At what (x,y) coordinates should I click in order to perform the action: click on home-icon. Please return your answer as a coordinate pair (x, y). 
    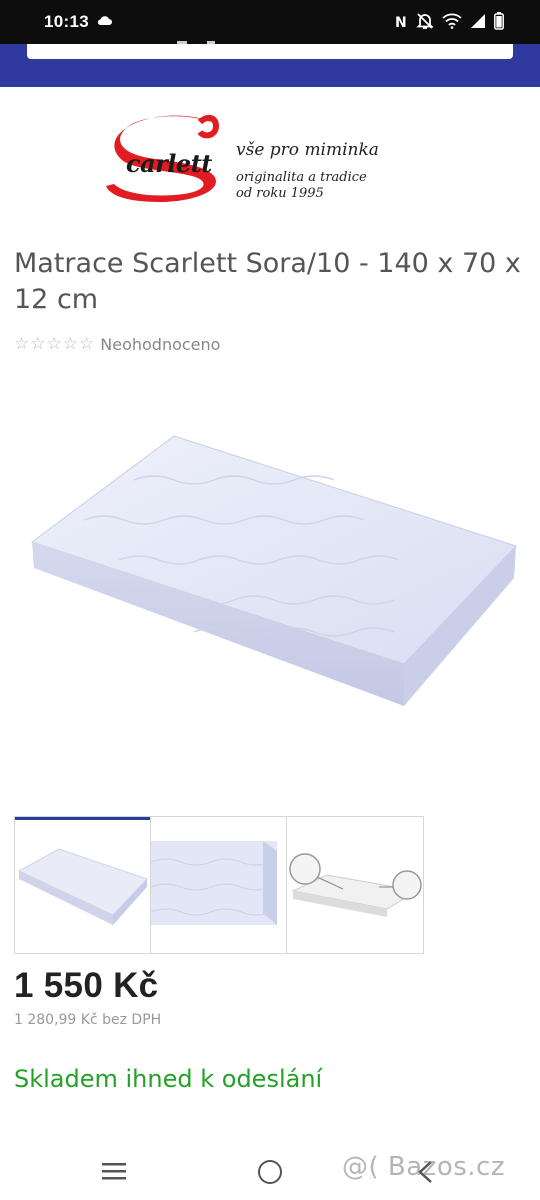
    Looking at the image, I should click on (270, 1172).